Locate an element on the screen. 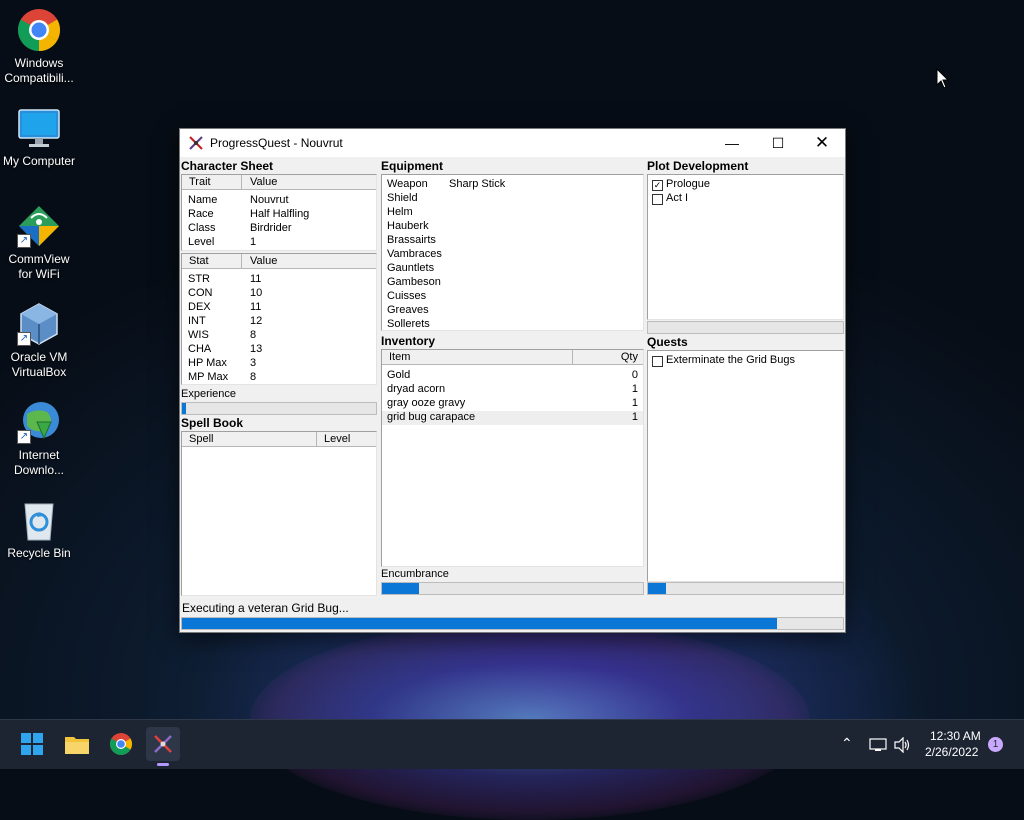  equipment-row: Gambeson is located at coordinates (512, 283).